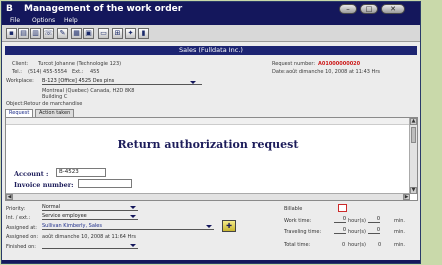 This screenshot has width=442, height=265. I want to click on document-toolbar, so click(208, 121).